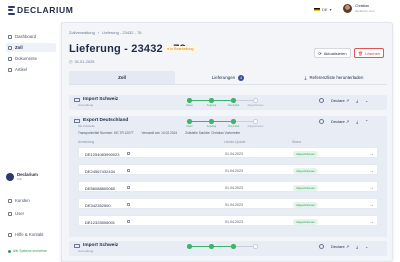  I want to click on step-label: Angelegt, so click(211, 126).